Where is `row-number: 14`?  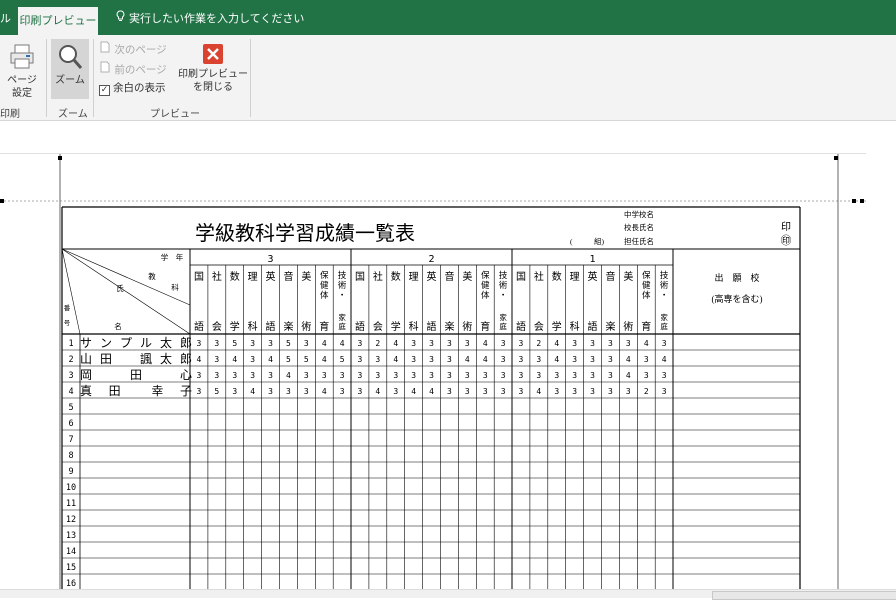
row-number: 14 is located at coordinates (71, 552).